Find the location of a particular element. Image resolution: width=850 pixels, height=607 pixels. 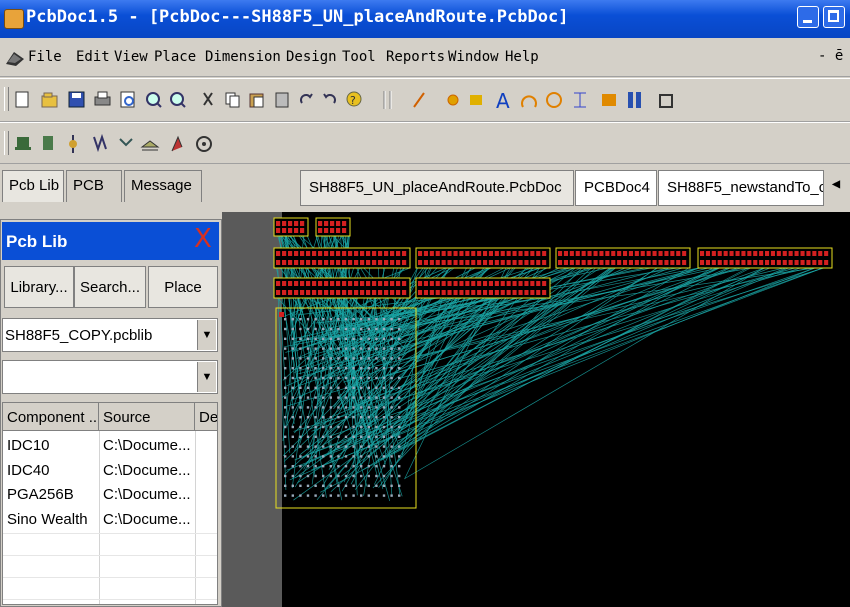

doc-tab-newstand: SH88F5_newstandTo_c is located at coordinates (741, 188).